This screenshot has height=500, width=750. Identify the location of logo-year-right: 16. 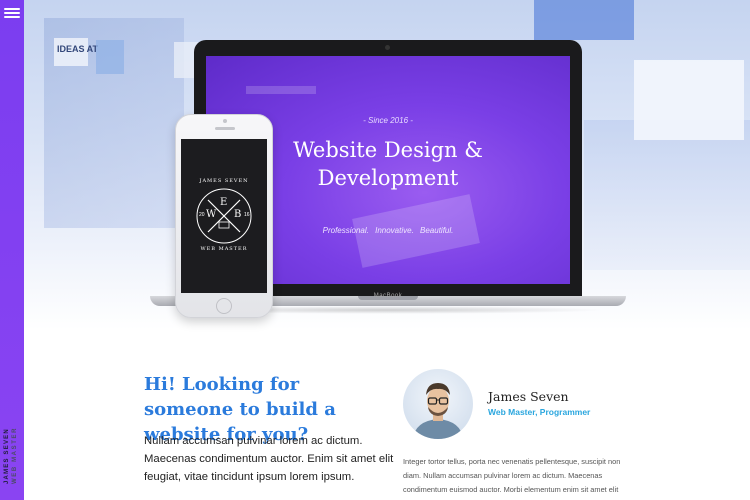
(247, 215).